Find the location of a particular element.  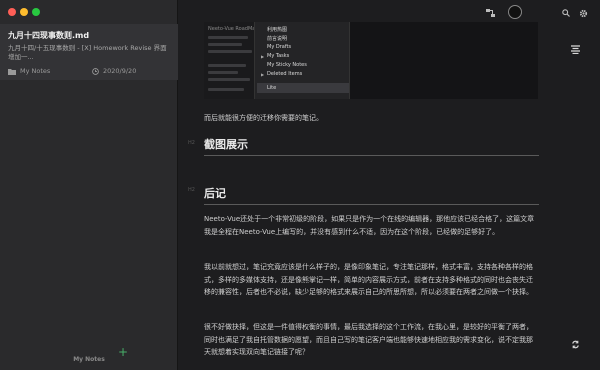

note-folder: My Notes is located at coordinates (29, 71).